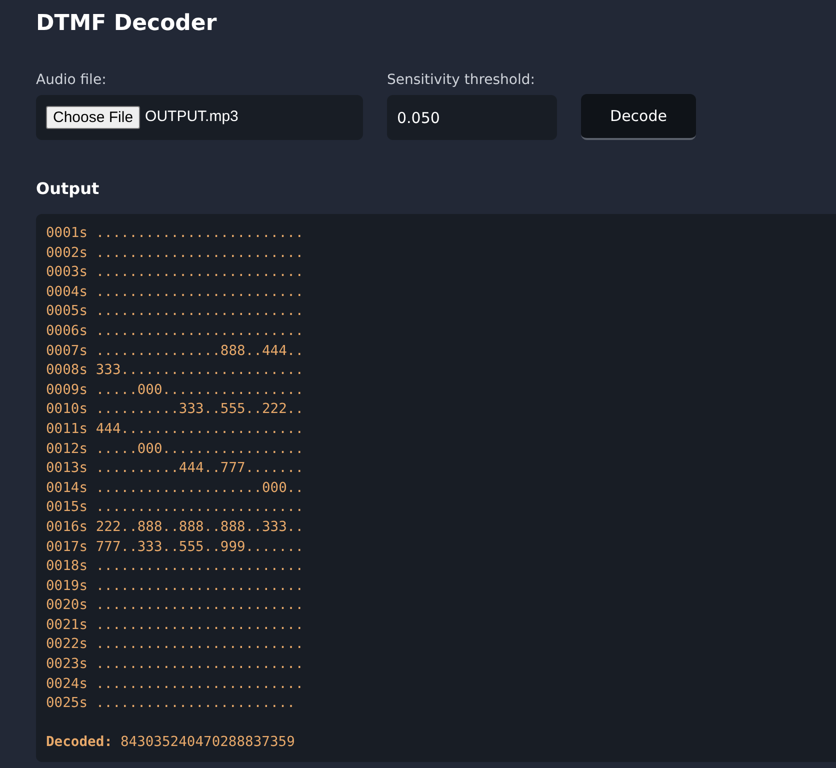 Image resolution: width=836 pixels, height=768 pixels. I want to click on choose-file-button: Choose File, so click(93, 117).